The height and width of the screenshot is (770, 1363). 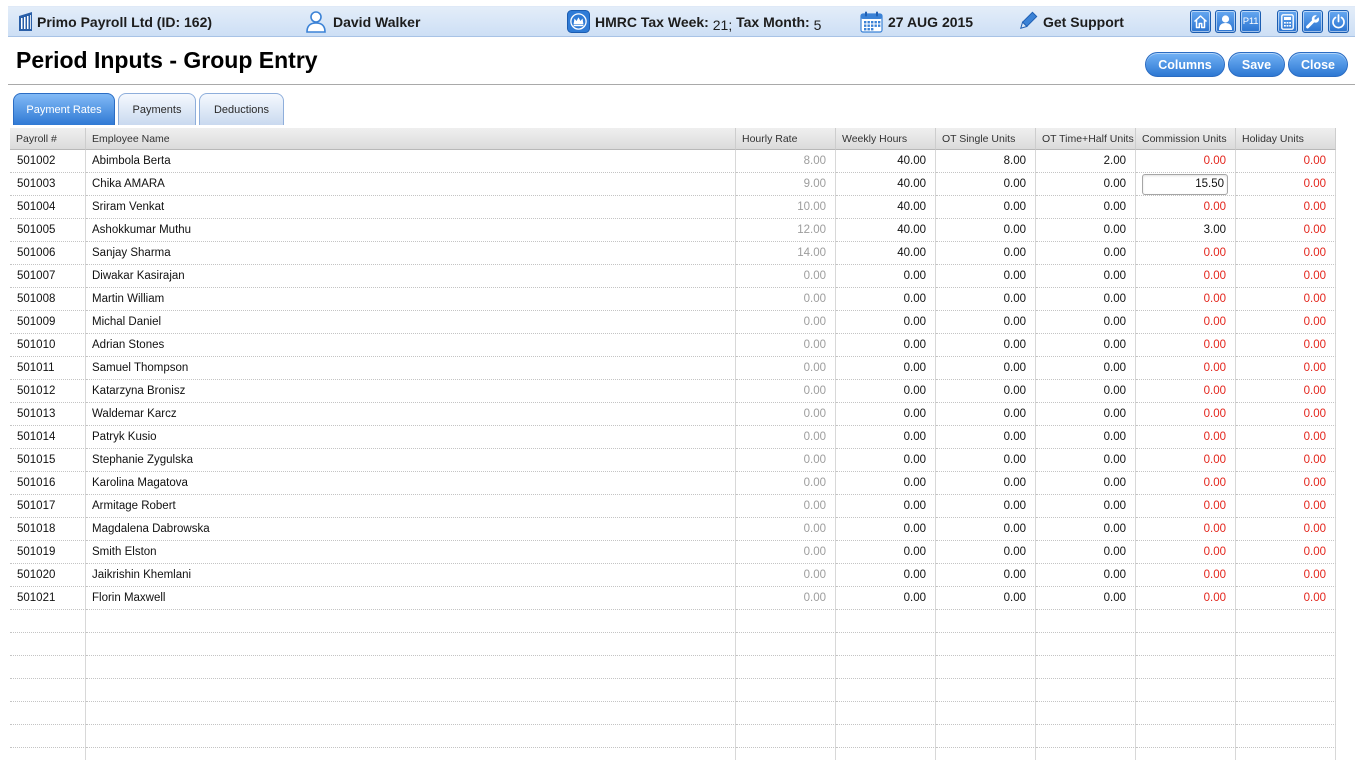 What do you see at coordinates (1225, 21) in the screenshot?
I see `user-profile-button` at bounding box center [1225, 21].